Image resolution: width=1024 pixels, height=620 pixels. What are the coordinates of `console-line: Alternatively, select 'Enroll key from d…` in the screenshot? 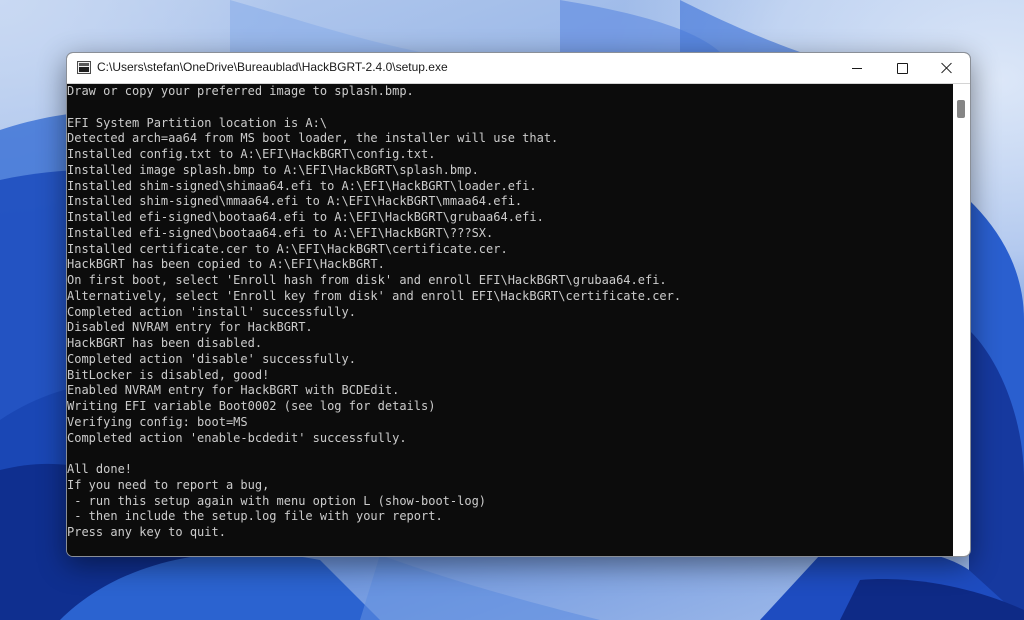 It's located at (374, 295).